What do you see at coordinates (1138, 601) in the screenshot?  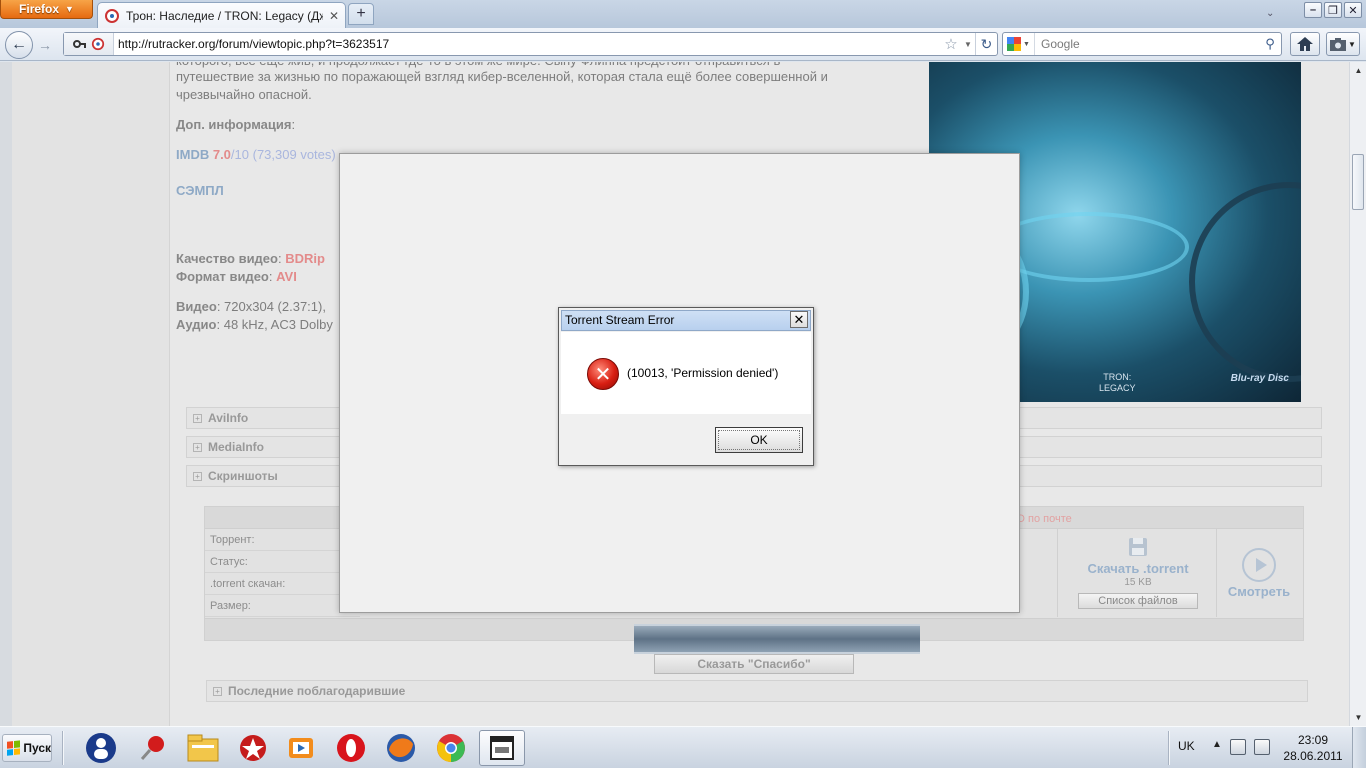 I see `file-list-button: Список файлов` at bounding box center [1138, 601].